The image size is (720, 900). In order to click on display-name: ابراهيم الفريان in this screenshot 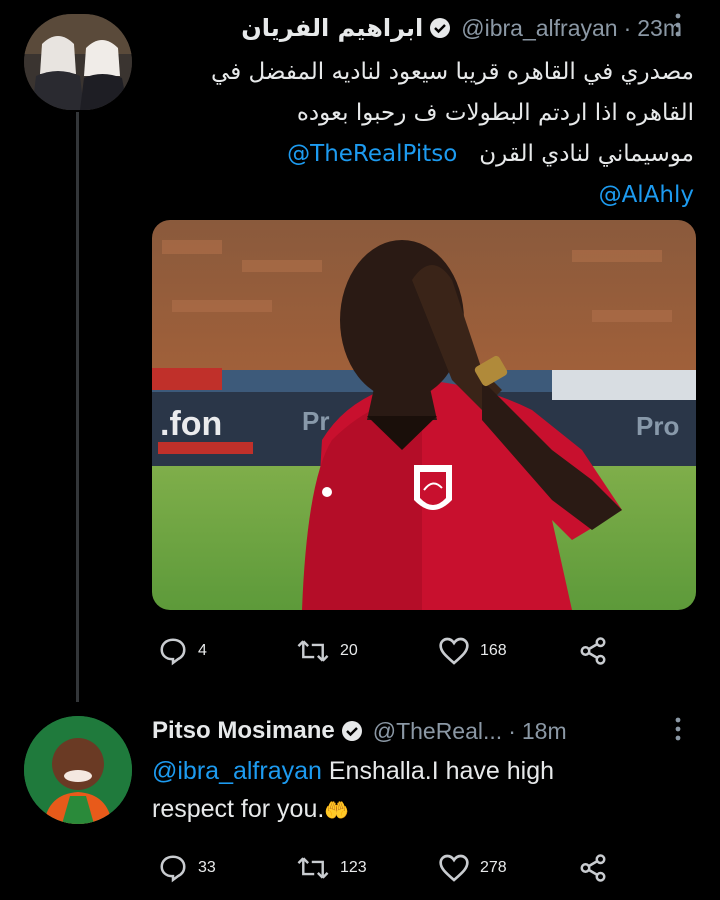, I will do `click(332, 28)`.